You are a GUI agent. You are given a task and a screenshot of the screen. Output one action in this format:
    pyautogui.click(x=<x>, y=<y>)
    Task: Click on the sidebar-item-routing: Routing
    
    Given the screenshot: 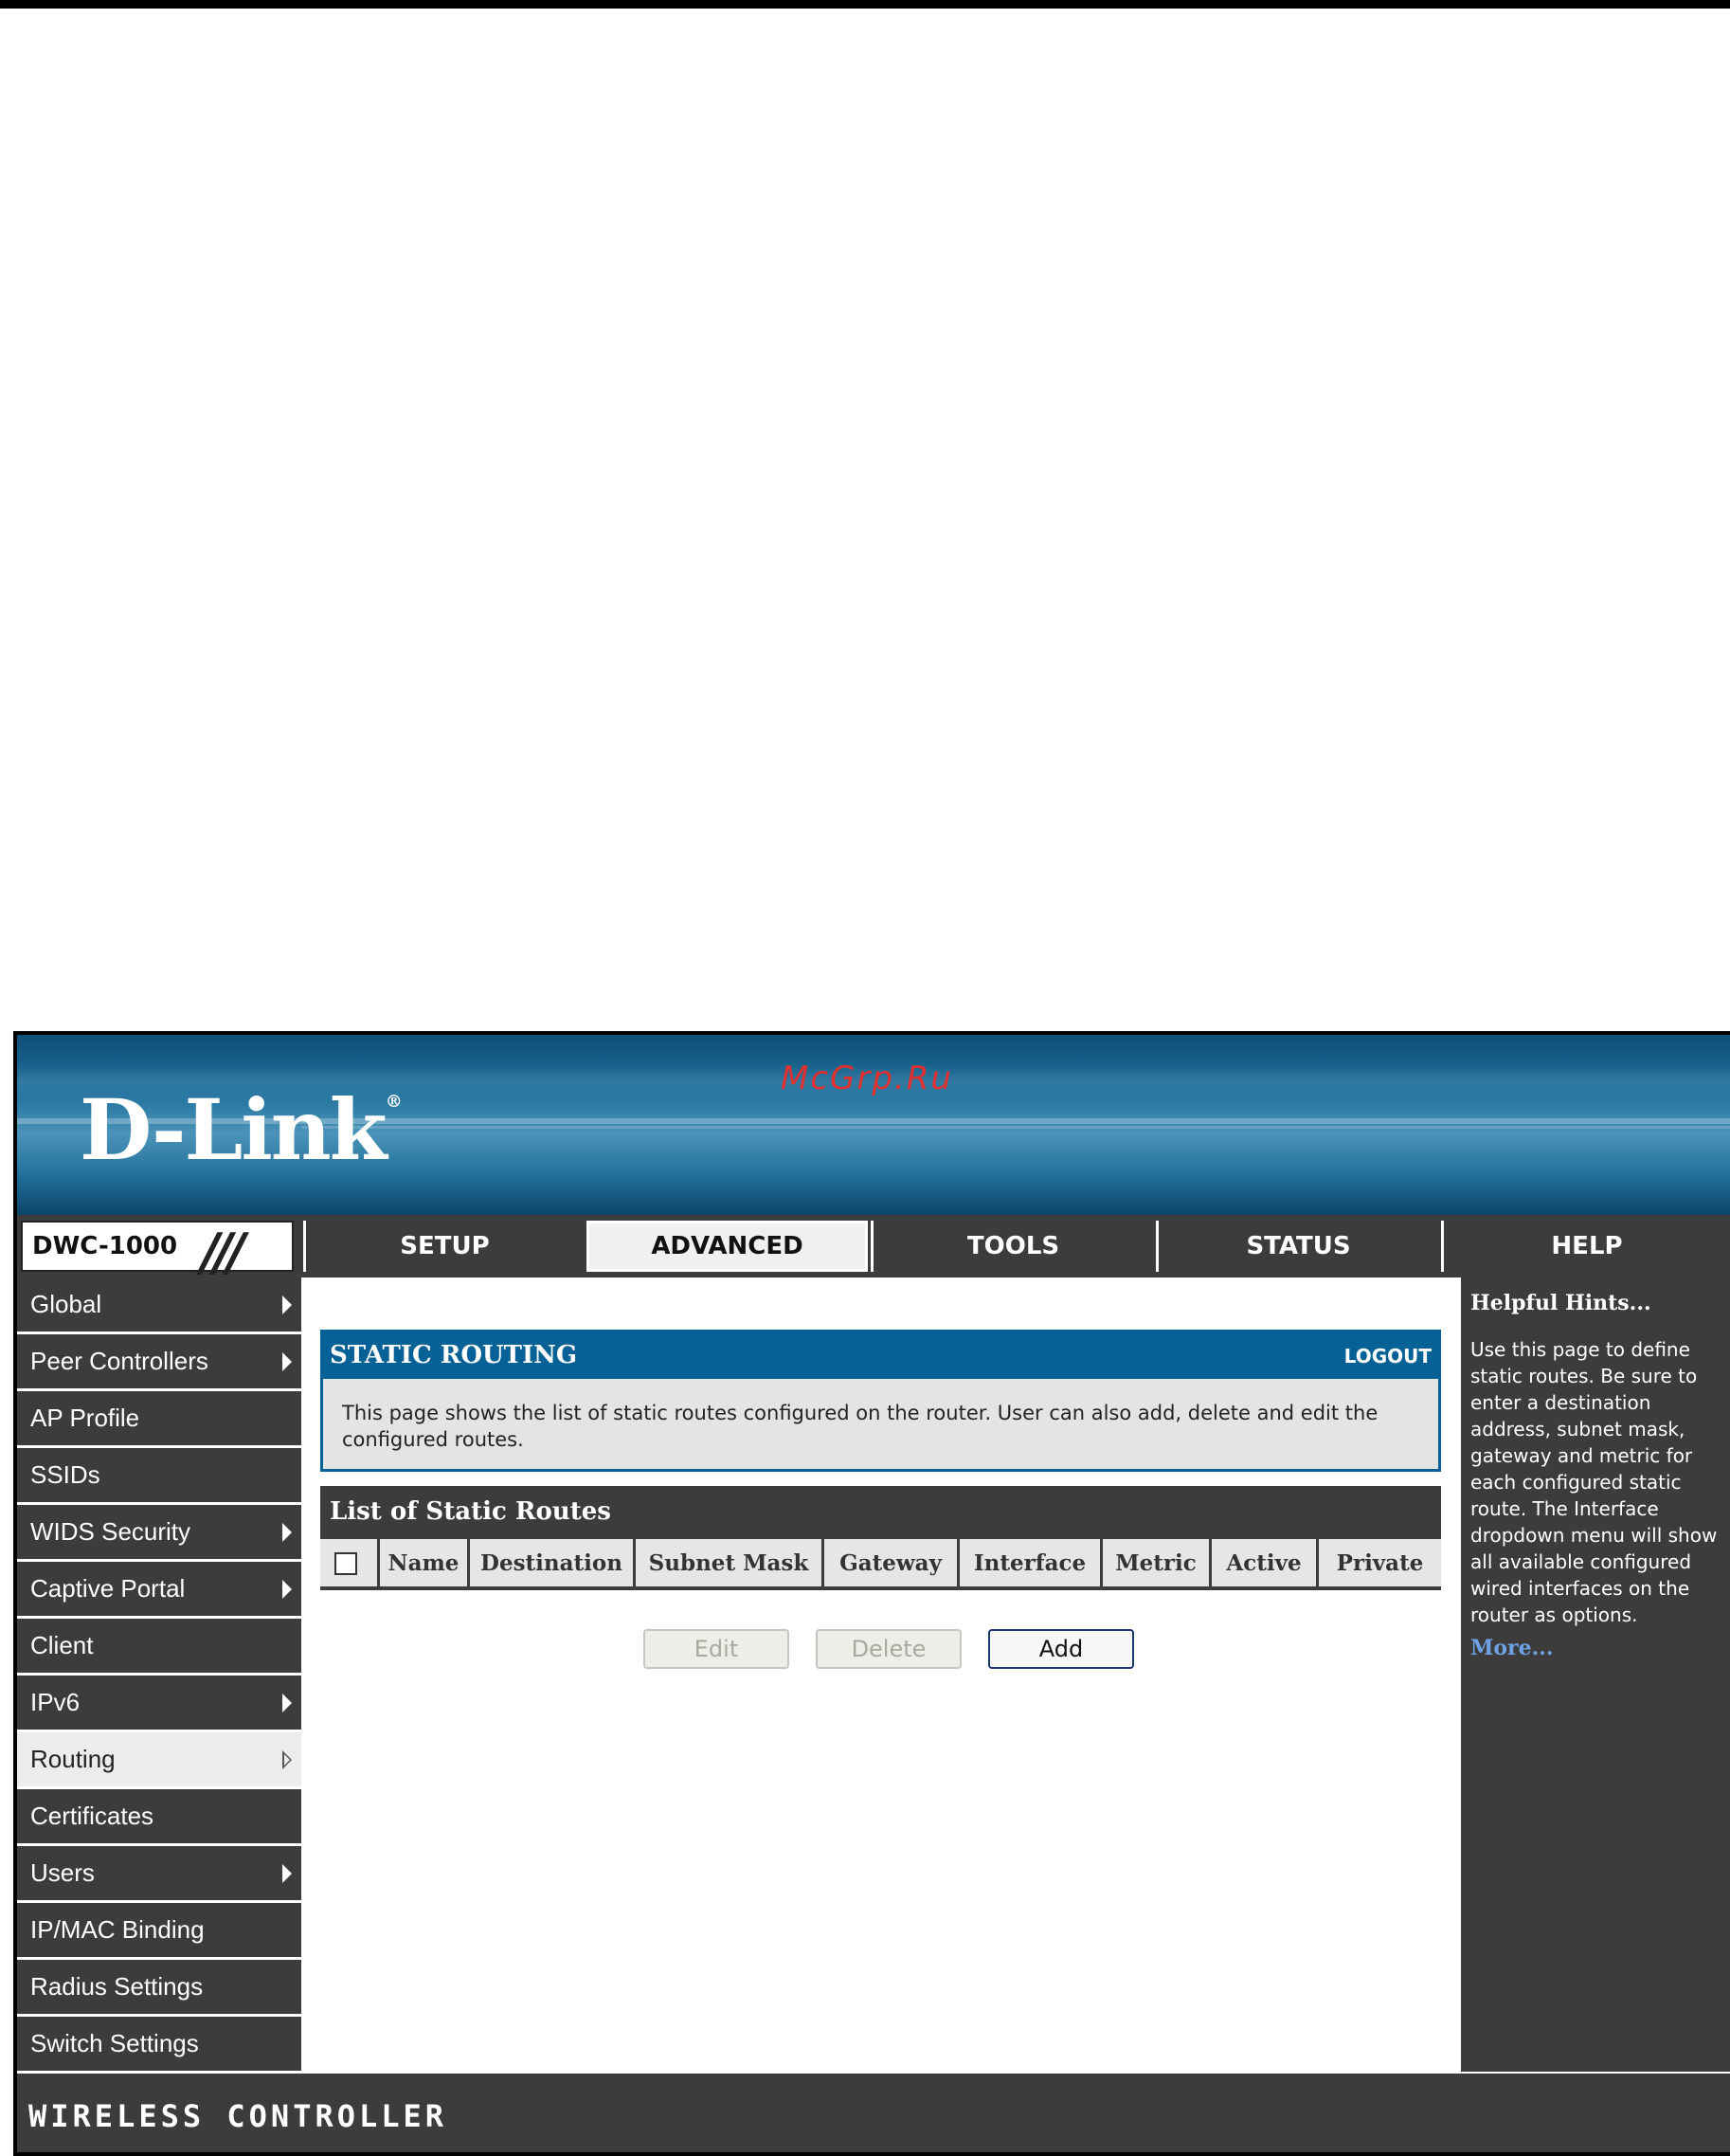 What is the action you would take?
    pyautogui.click(x=159, y=1759)
    